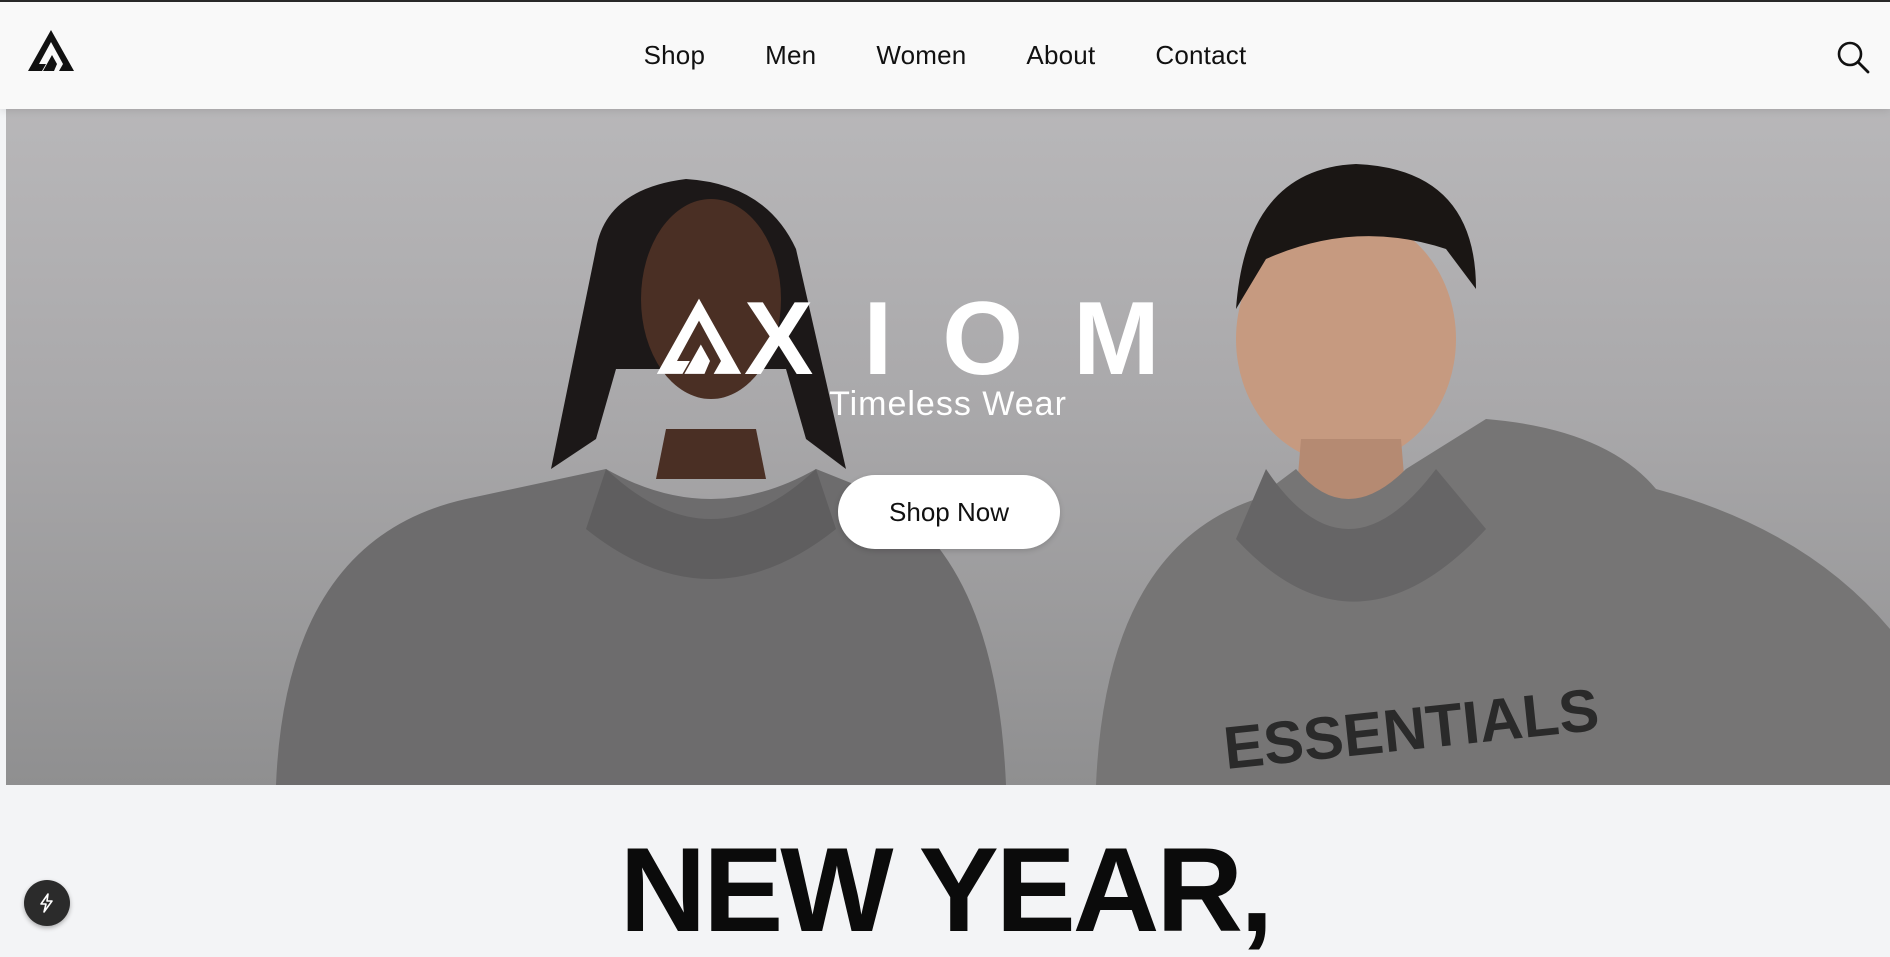 The width and height of the screenshot is (1890, 957). Describe the element at coordinates (790, 55) in the screenshot. I see `nav-men: Men` at that location.